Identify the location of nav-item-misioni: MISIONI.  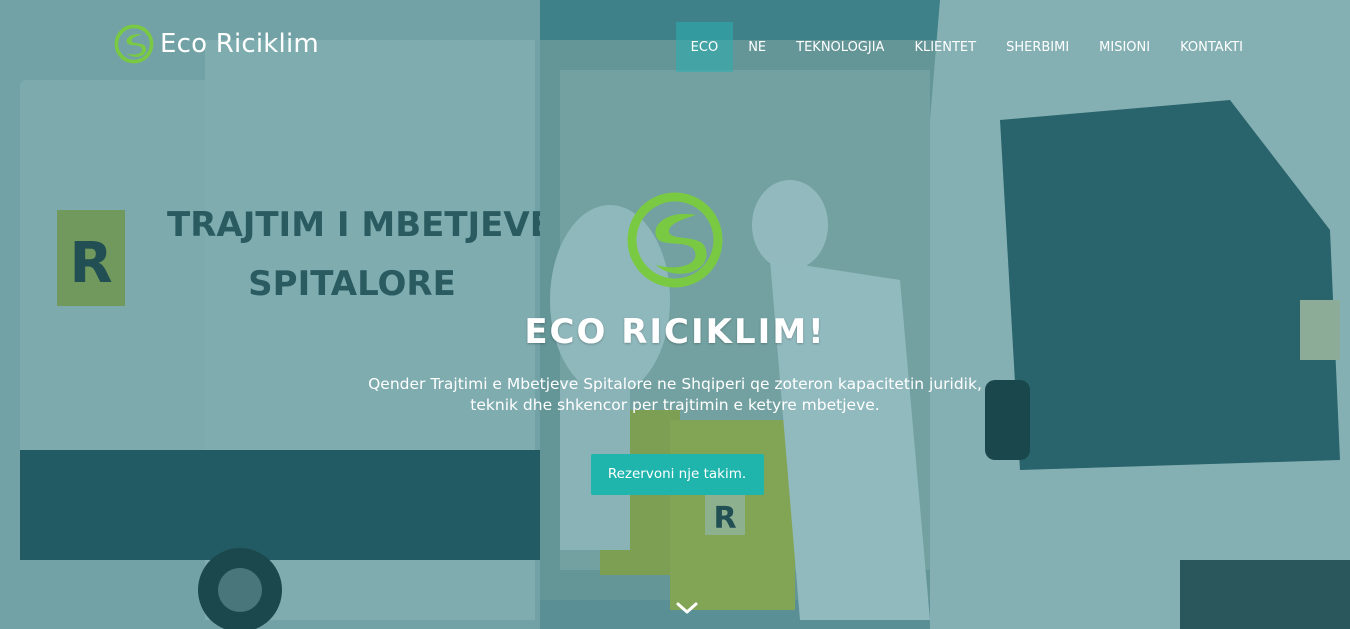
(1124, 47).